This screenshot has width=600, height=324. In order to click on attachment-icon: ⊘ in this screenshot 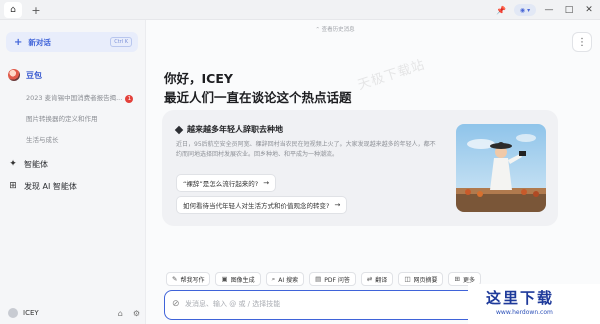, I will do `click(176, 304)`.